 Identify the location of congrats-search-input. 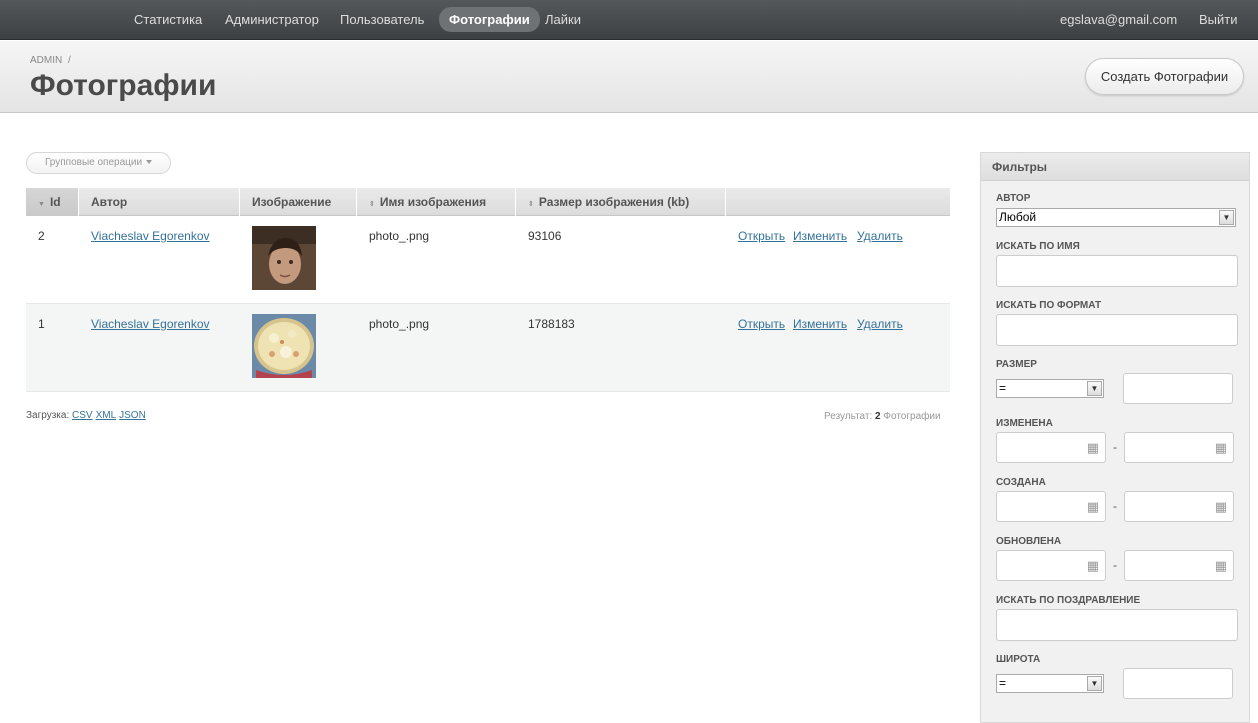
(1117, 625).